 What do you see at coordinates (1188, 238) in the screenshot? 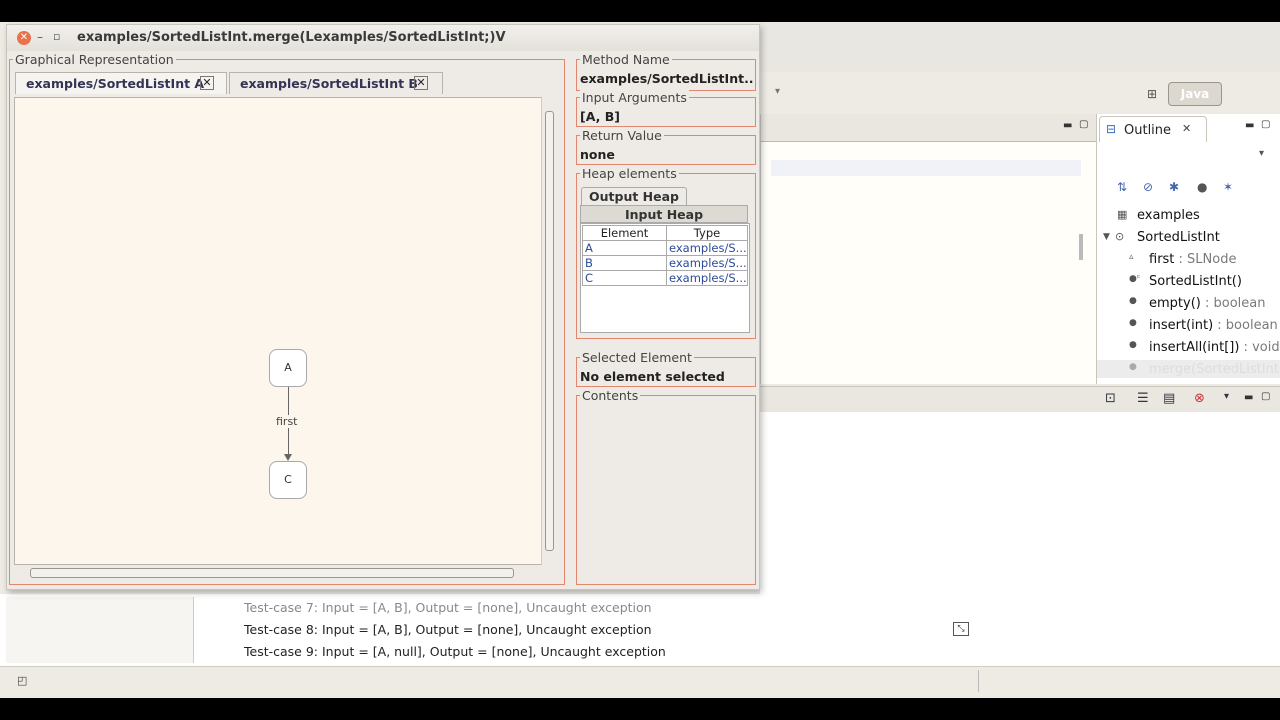
I see `tree-item: ▼ ⊙ SortedListInt` at bounding box center [1188, 238].